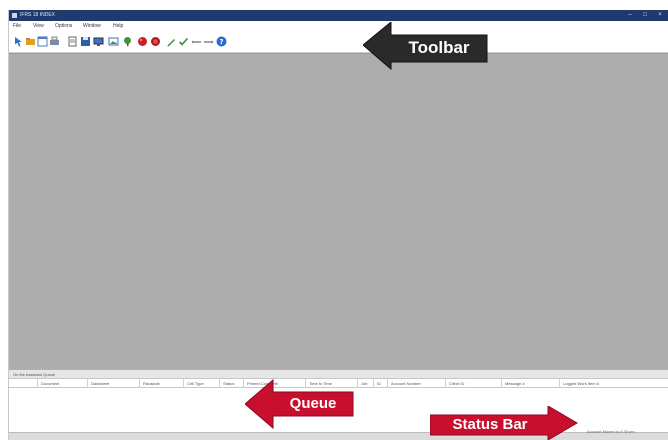 The height and width of the screenshot is (440, 668). What do you see at coordinates (62, 383) in the screenshot?
I see `queue-col-document: Document` at bounding box center [62, 383].